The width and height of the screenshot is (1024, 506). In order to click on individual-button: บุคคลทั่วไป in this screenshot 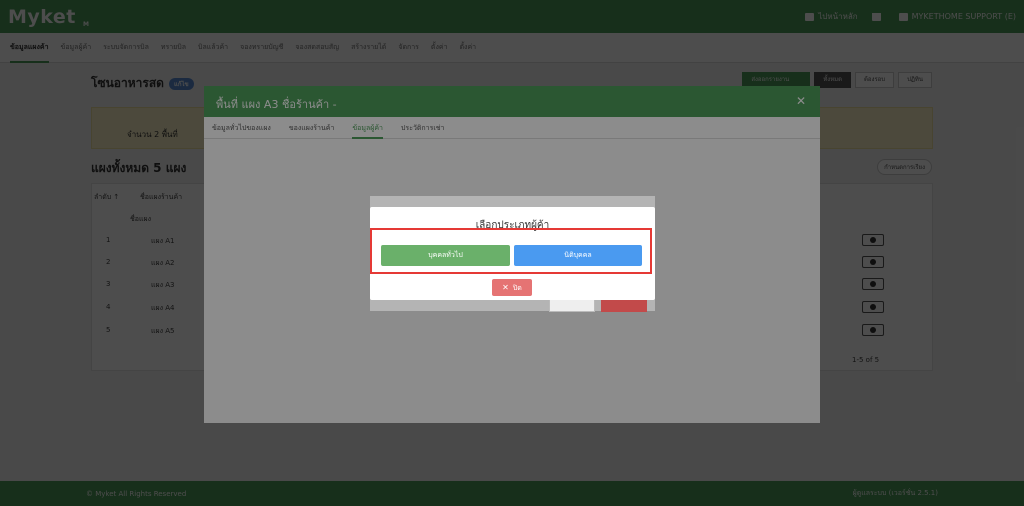, I will do `click(445, 255)`.